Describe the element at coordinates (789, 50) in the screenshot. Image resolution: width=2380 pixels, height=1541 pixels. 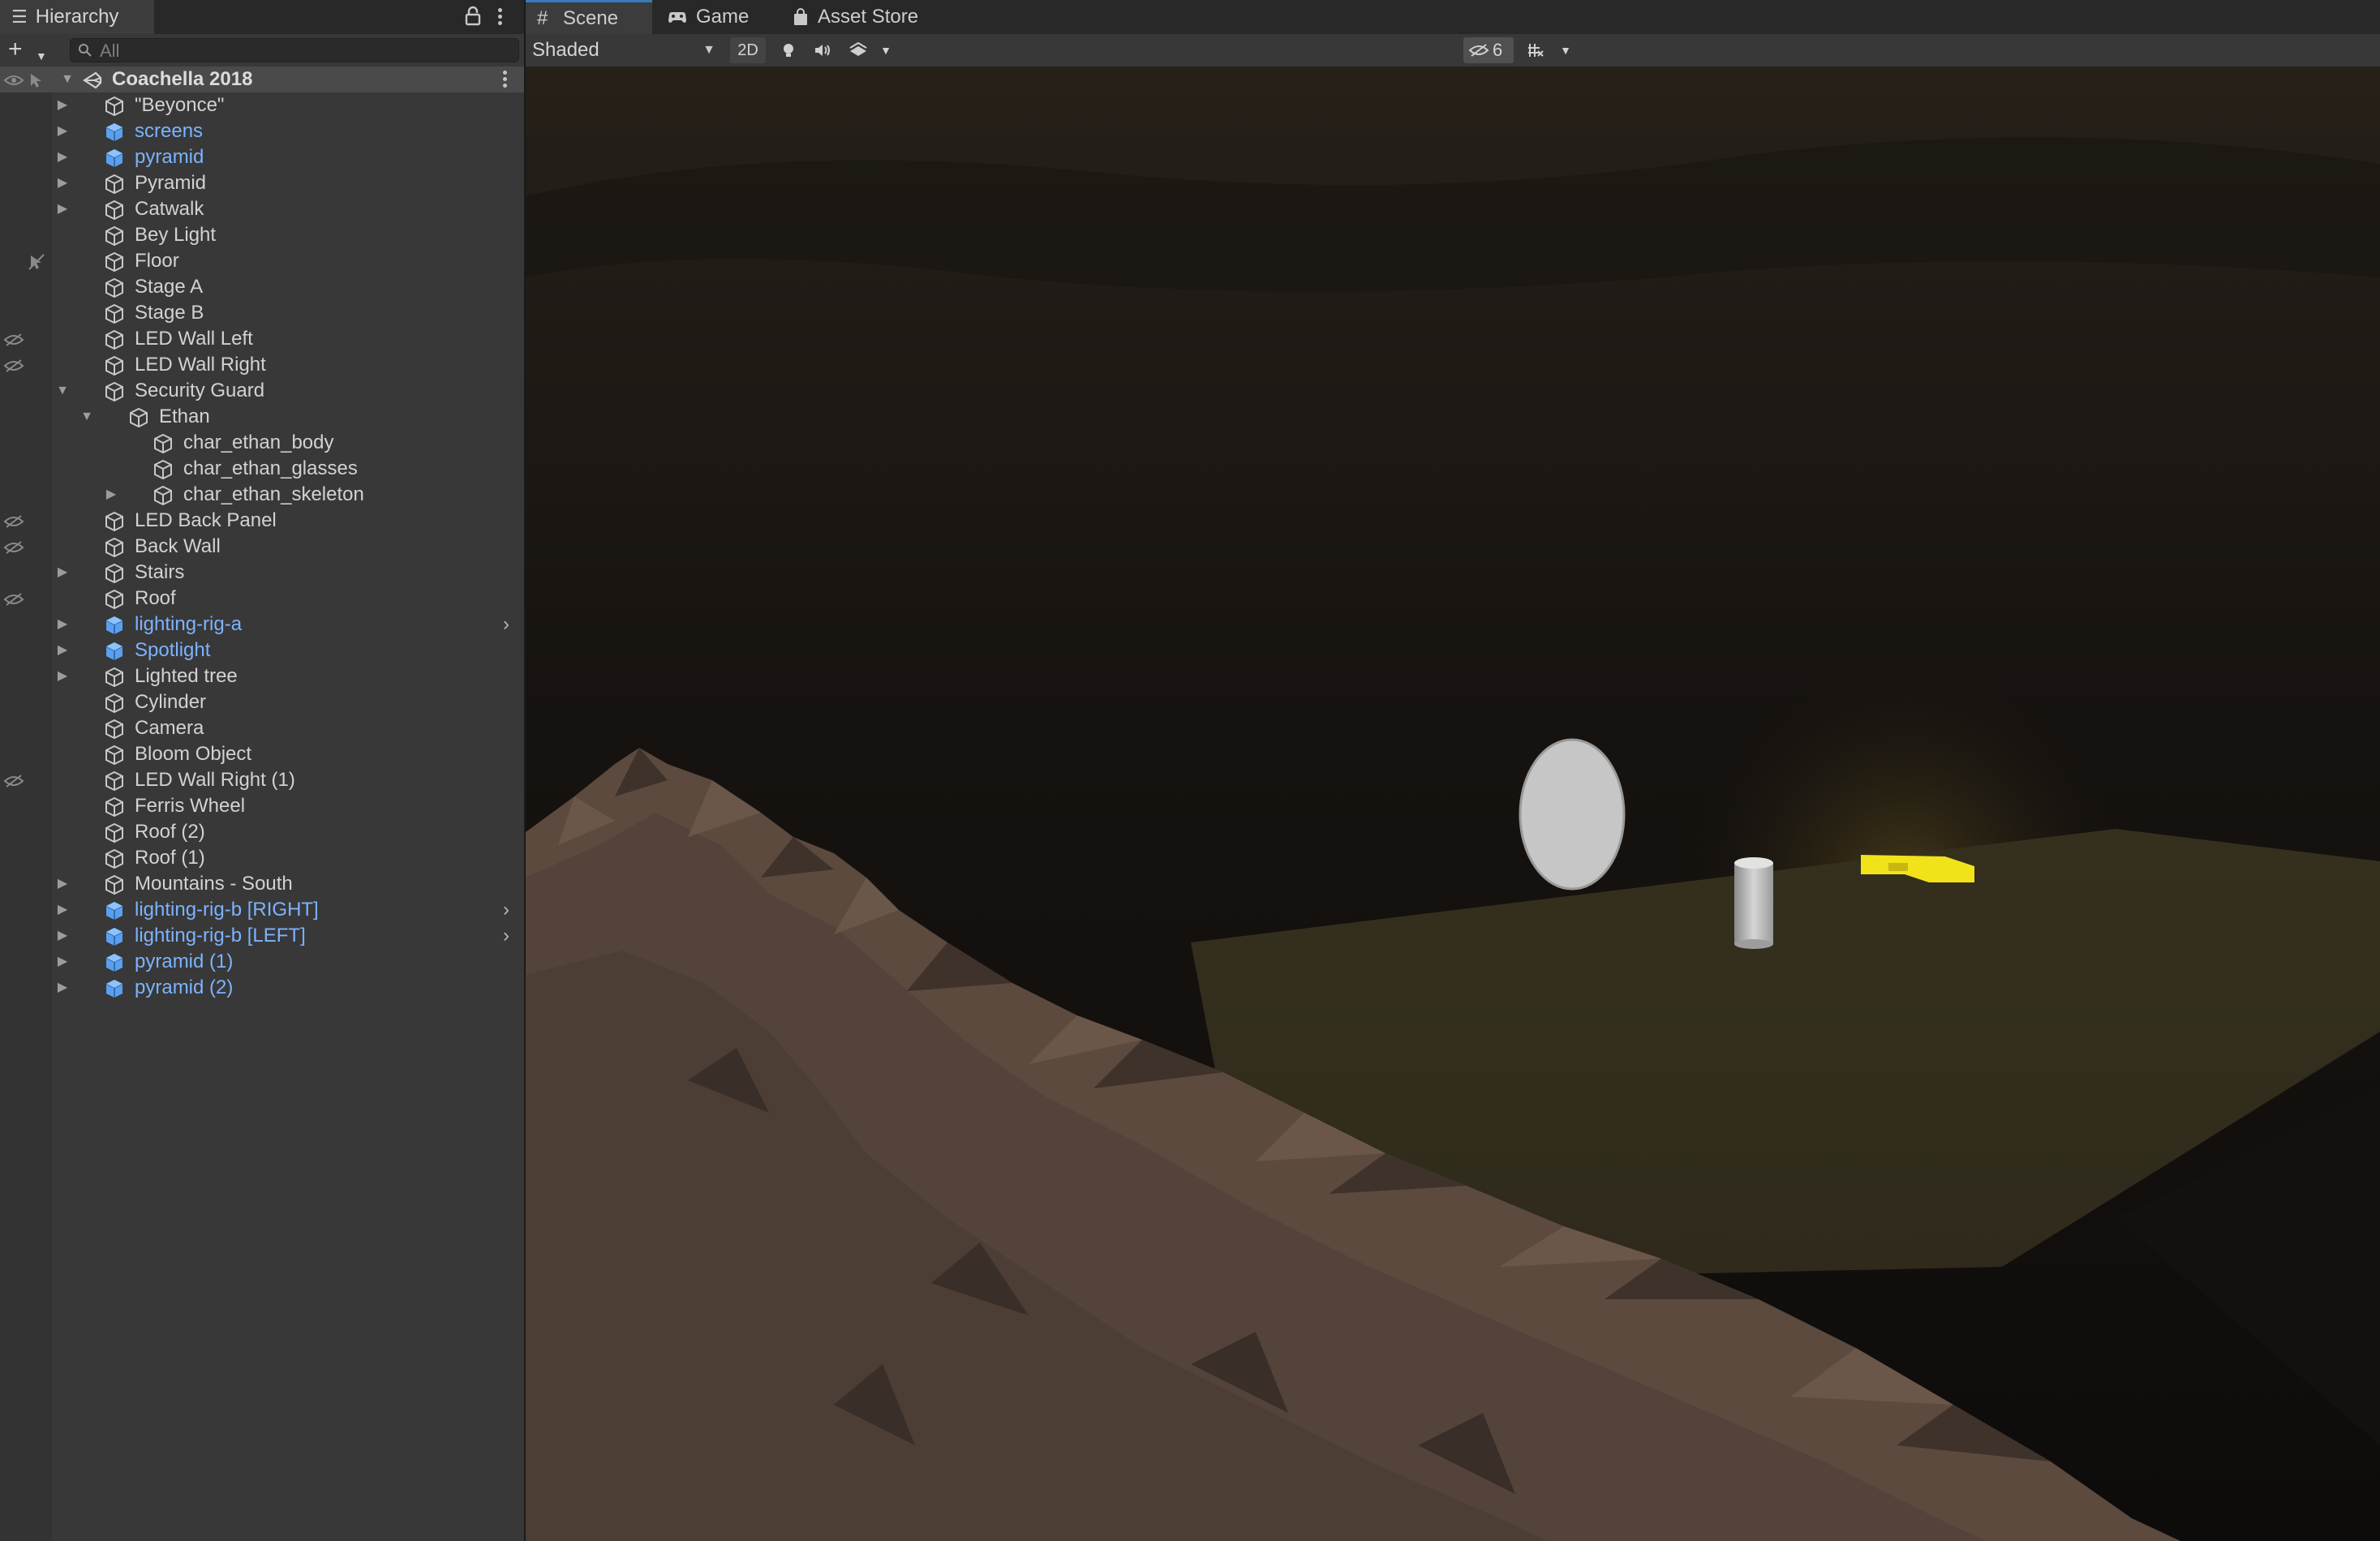
I see `lighting-toggle-button` at that location.